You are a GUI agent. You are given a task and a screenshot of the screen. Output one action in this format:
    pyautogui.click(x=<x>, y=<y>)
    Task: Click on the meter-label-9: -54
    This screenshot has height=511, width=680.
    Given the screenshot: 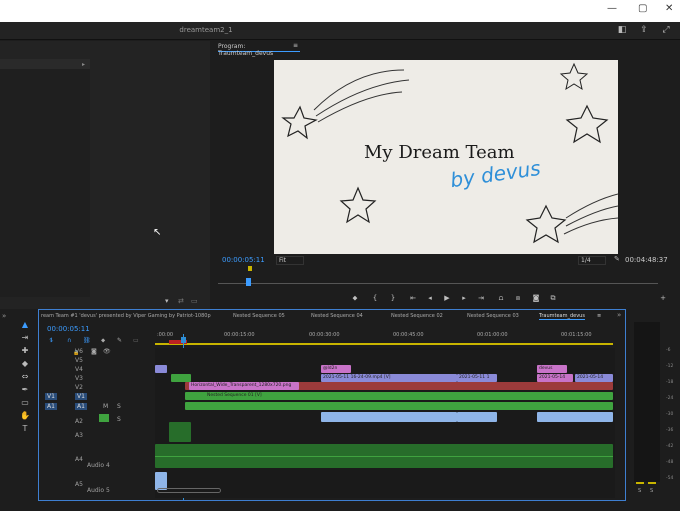 What is the action you would take?
    pyautogui.click(x=670, y=478)
    